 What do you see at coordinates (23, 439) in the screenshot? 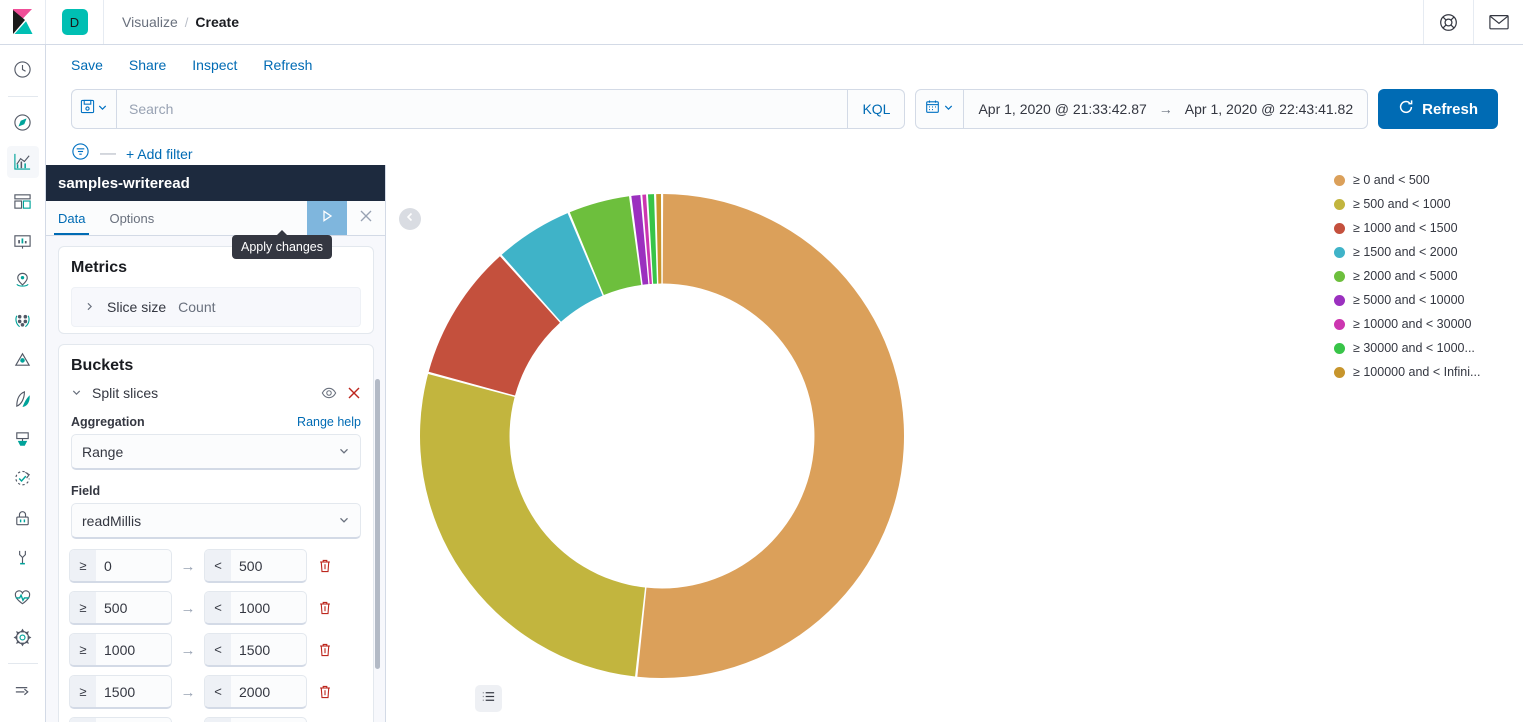
I see `sidebar-item-apm` at bounding box center [23, 439].